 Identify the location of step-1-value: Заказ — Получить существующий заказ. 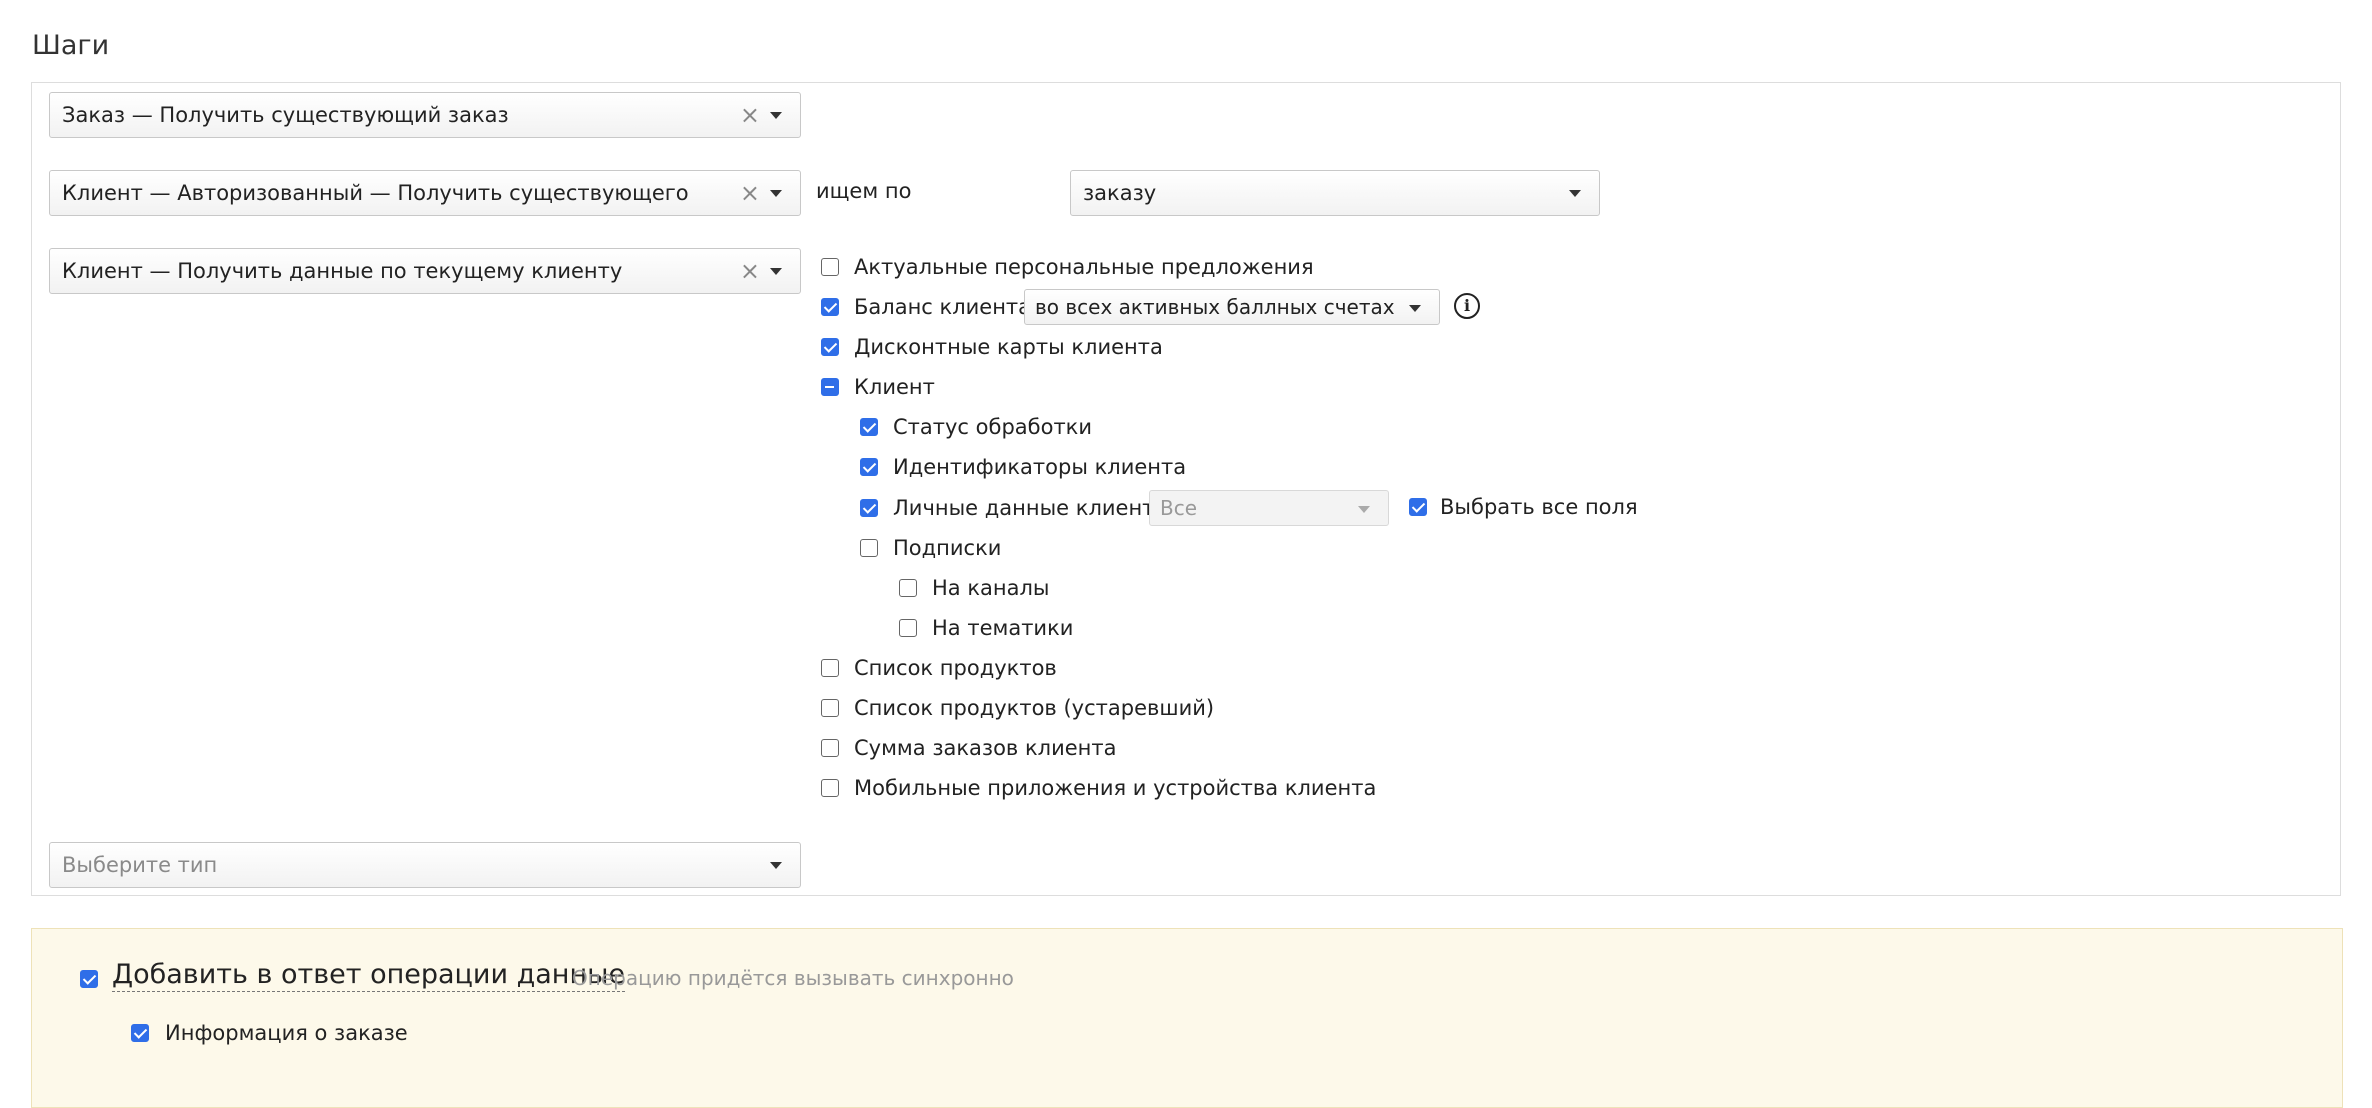
(285, 115).